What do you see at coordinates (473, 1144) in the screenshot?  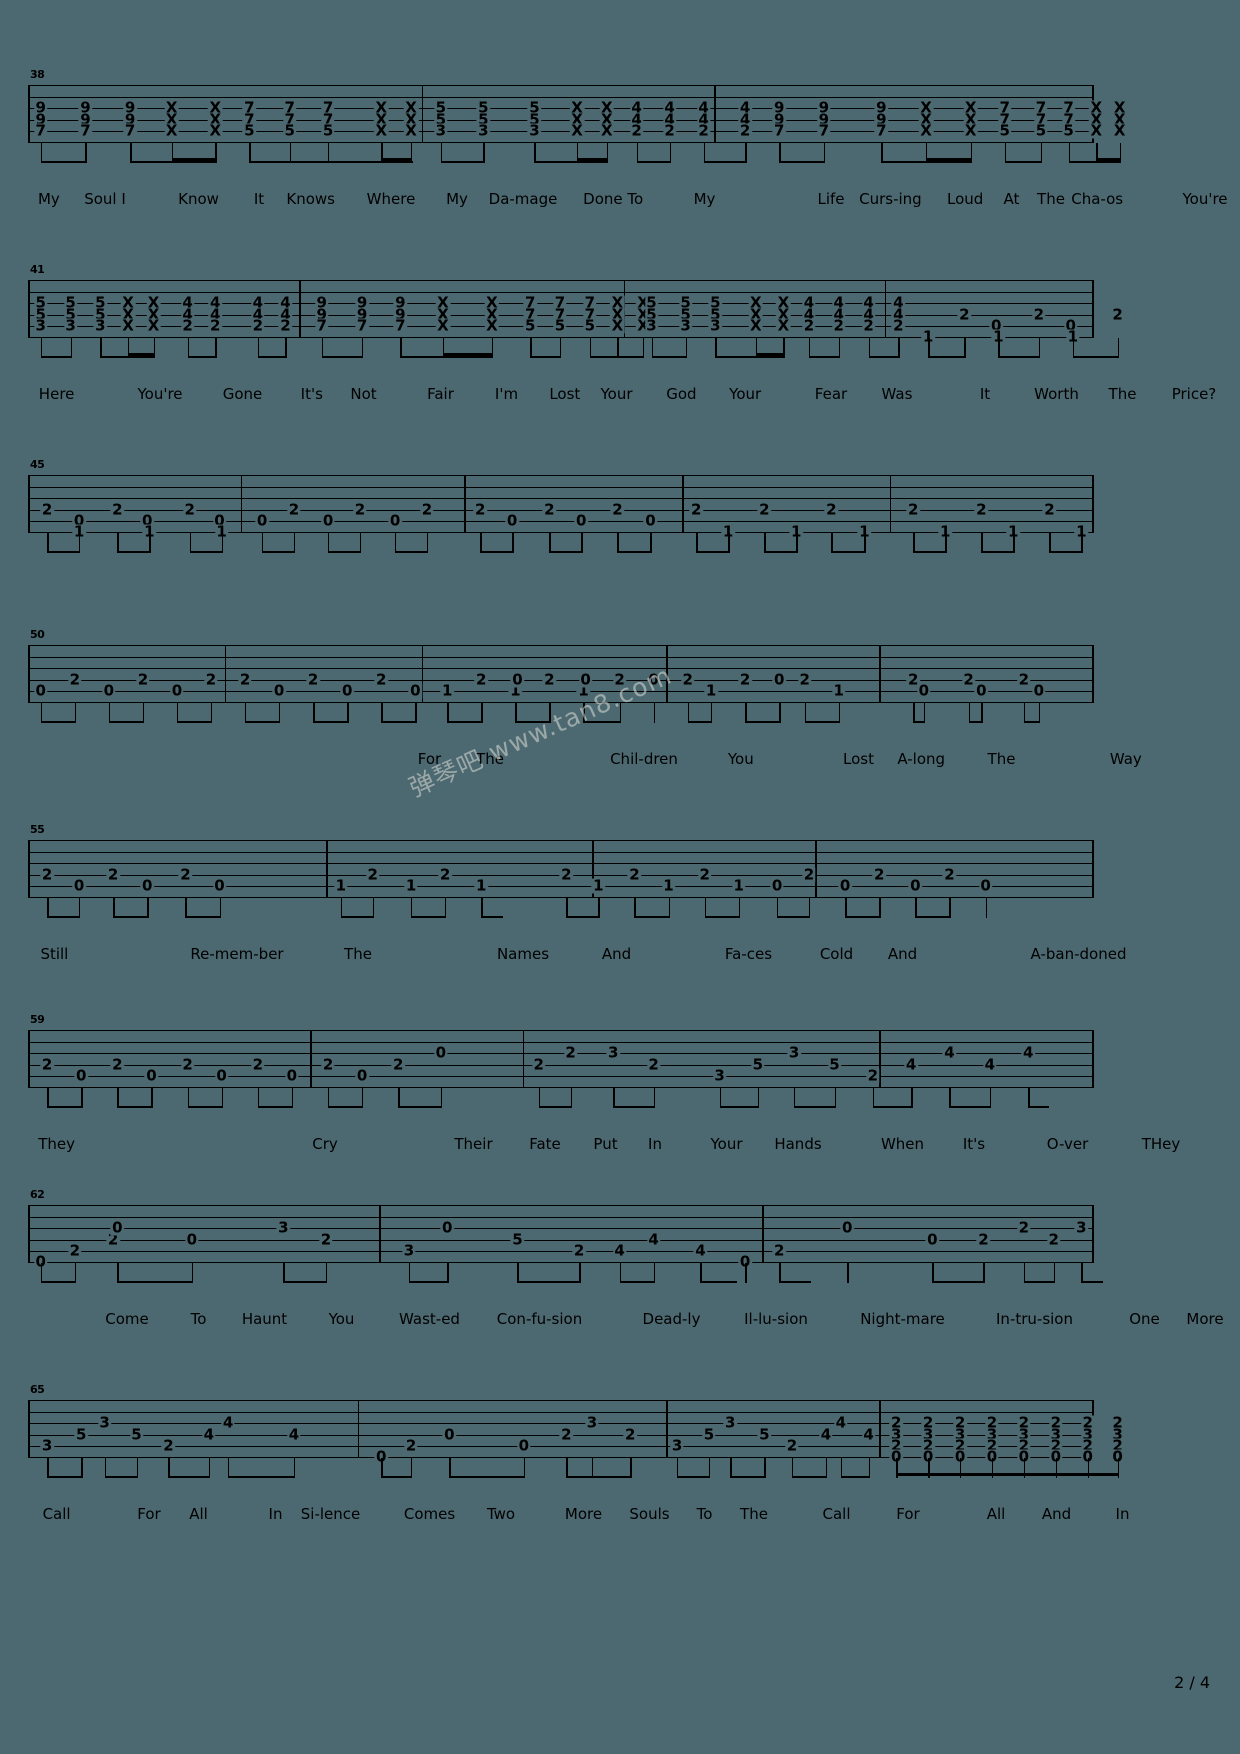 I see `lyric-syllable: Their` at bounding box center [473, 1144].